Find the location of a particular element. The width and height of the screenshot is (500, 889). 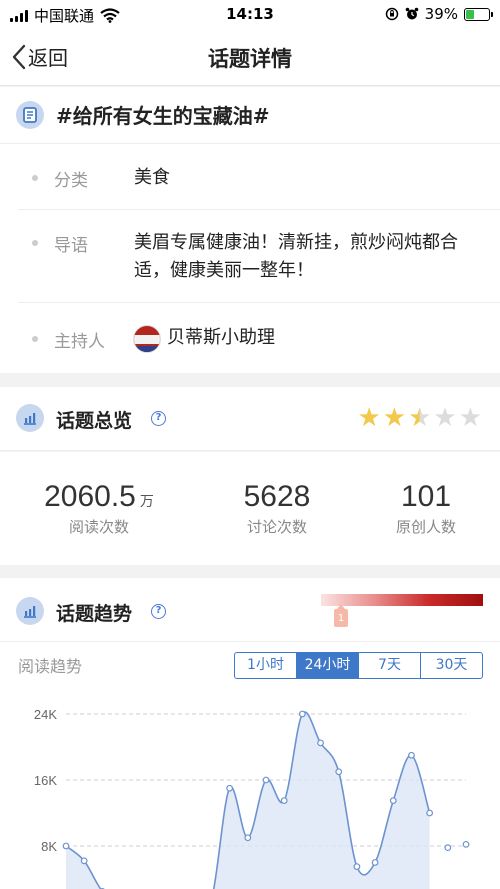

range-tab: 1小时 is located at coordinates (266, 665).